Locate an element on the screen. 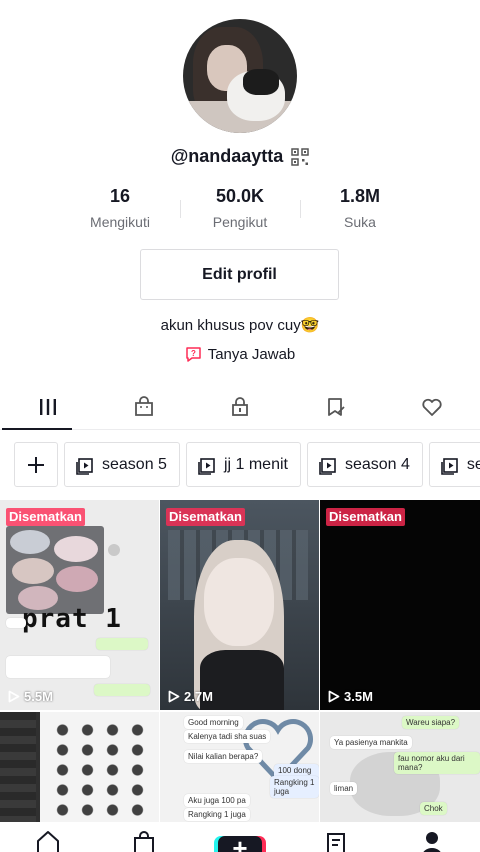 This screenshot has width=480, height=852. tab-liked is located at coordinates (432, 406).